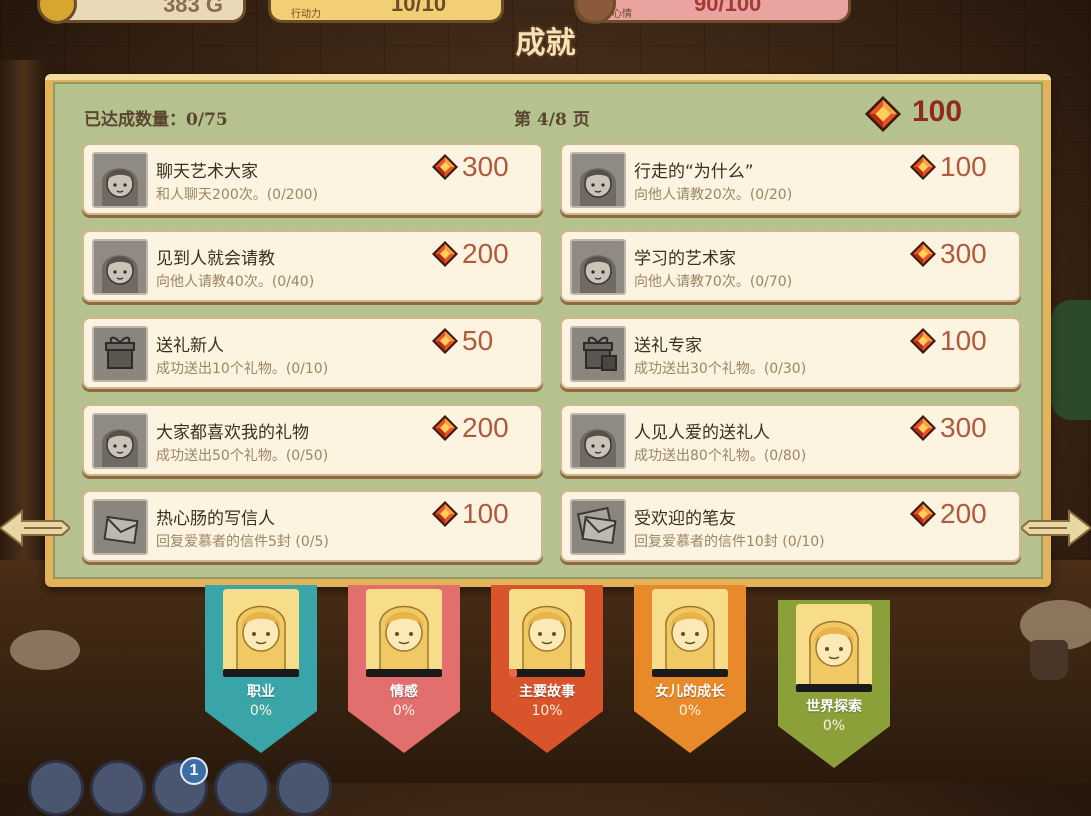 The height and width of the screenshot is (816, 1091). What do you see at coordinates (194, 771) in the screenshot?
I see `notification-badge: 1` at bounding box center [194, 771].